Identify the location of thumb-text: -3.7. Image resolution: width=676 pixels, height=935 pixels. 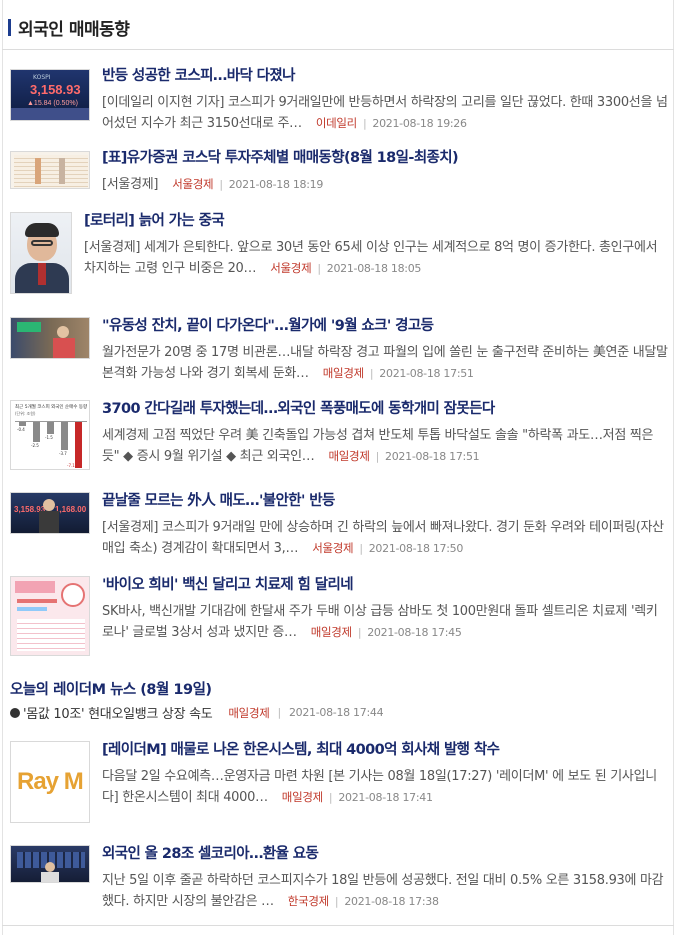
(63, 453).